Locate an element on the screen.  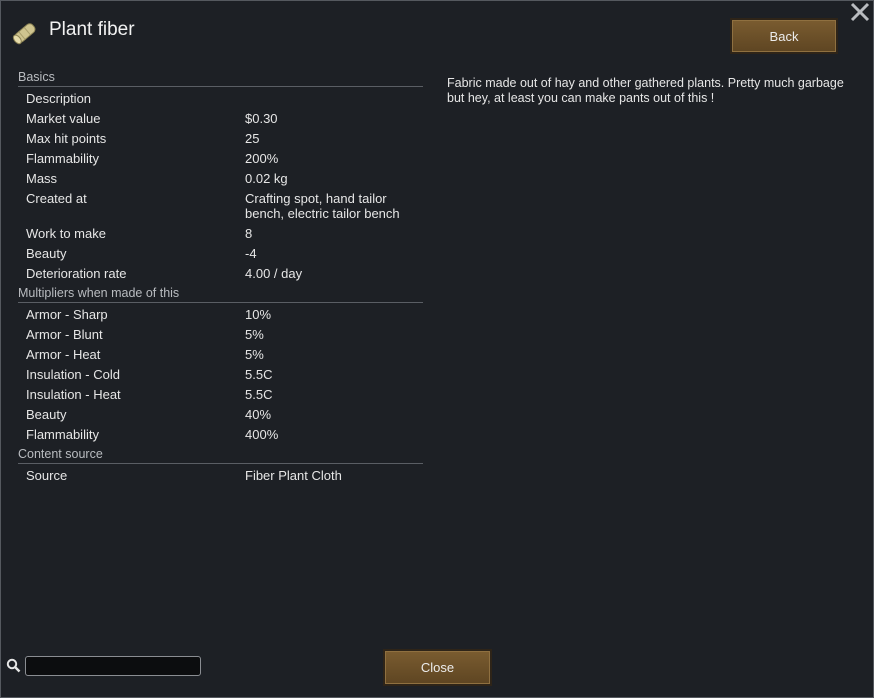
stat-value: 25 is located at coordinates (252, 138).